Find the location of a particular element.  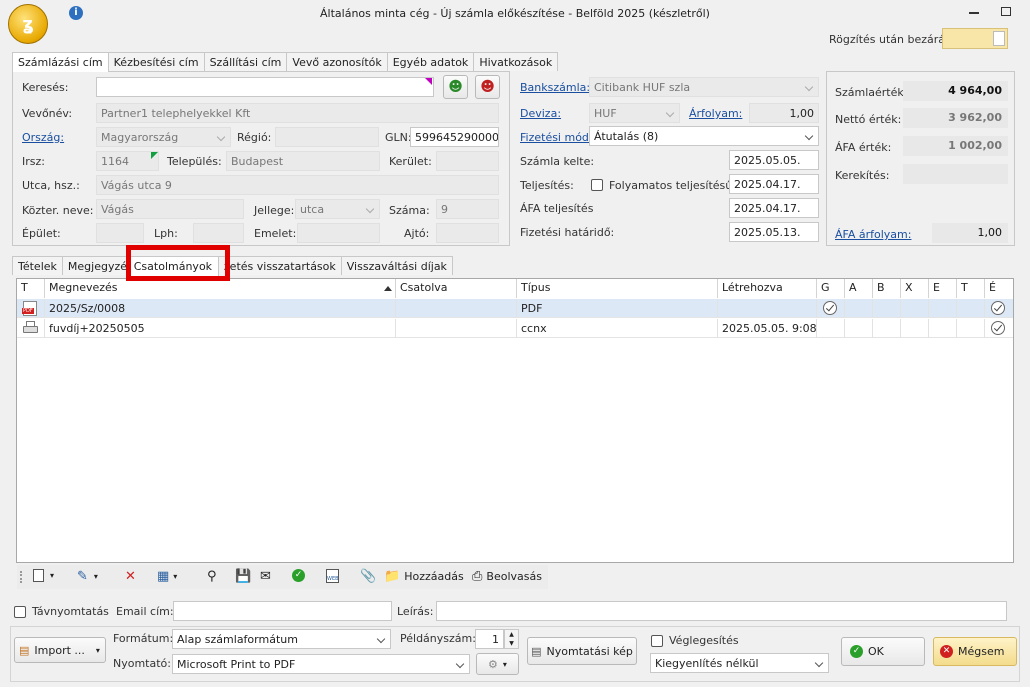

finalize-checkbox is located at coordinates (657, 640).